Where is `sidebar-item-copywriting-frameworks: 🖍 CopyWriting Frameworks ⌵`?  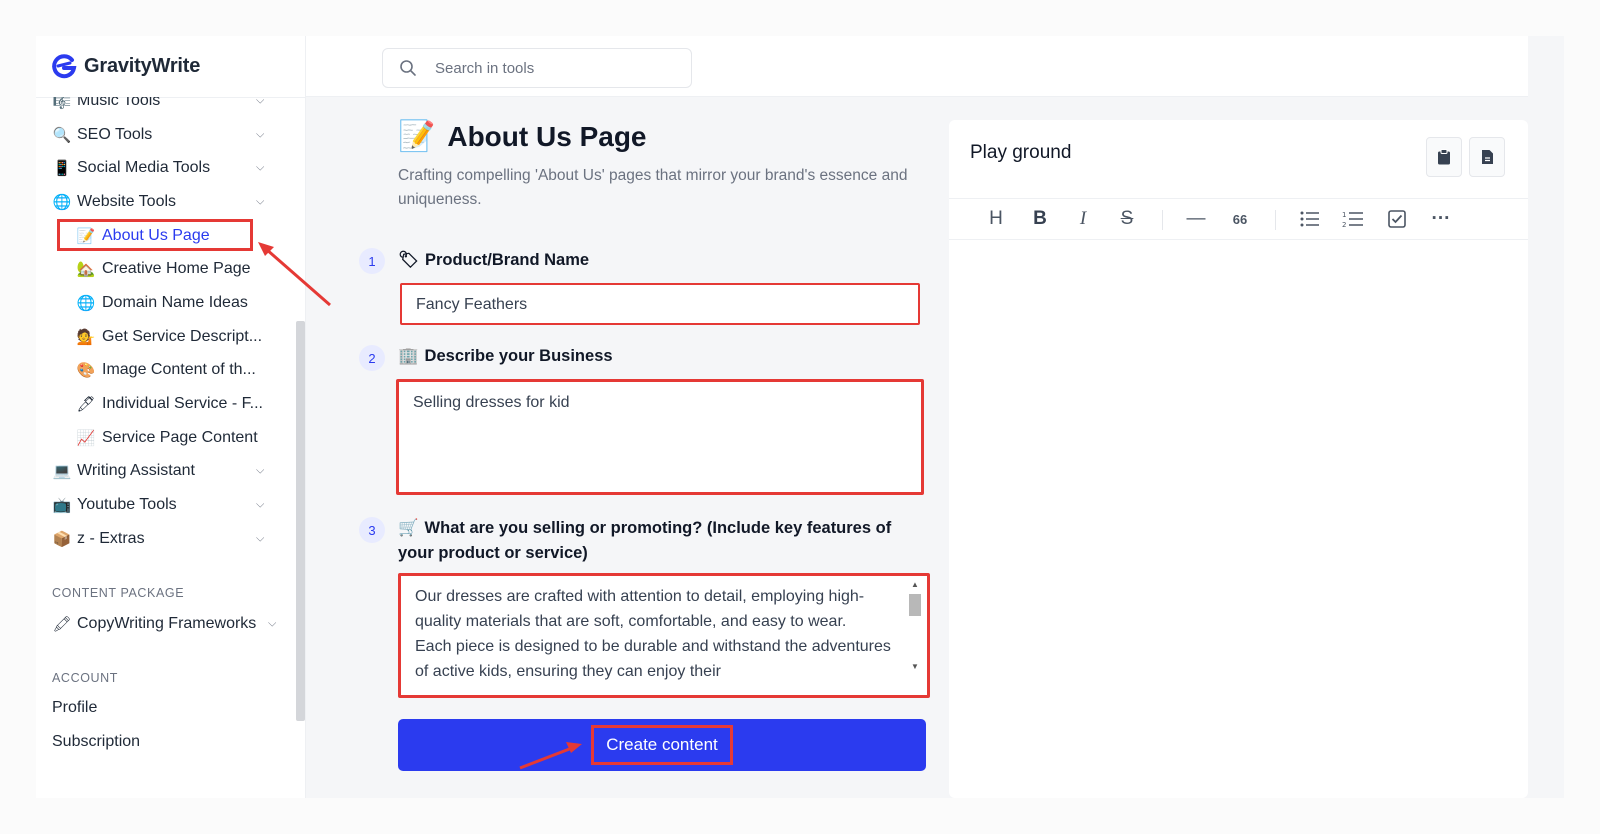
sidebar-item-copywriting-frameworks: 🖍 CopyWriting Frameworks ⌵ is located at coordinates (165, 625).